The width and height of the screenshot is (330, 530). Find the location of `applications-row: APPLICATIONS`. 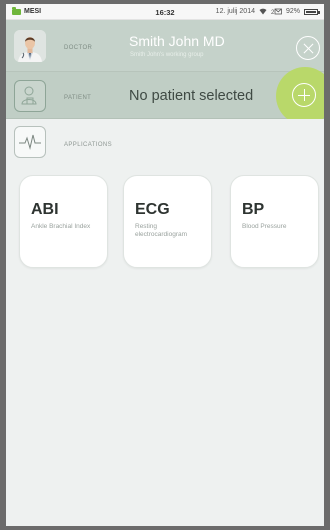

applications-row: APPLICATIONS is located at coordinates (165, 141).